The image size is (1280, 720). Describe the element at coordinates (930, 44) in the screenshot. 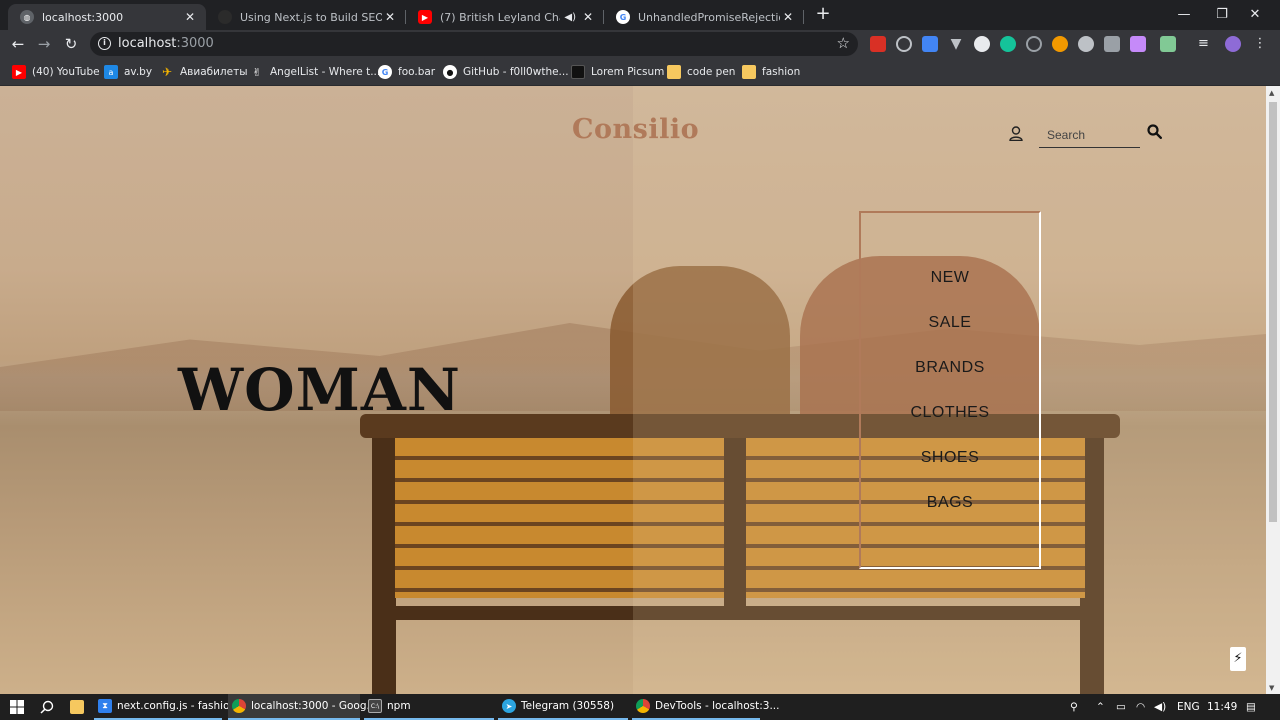

I see `translate-extension-icon` at that location.